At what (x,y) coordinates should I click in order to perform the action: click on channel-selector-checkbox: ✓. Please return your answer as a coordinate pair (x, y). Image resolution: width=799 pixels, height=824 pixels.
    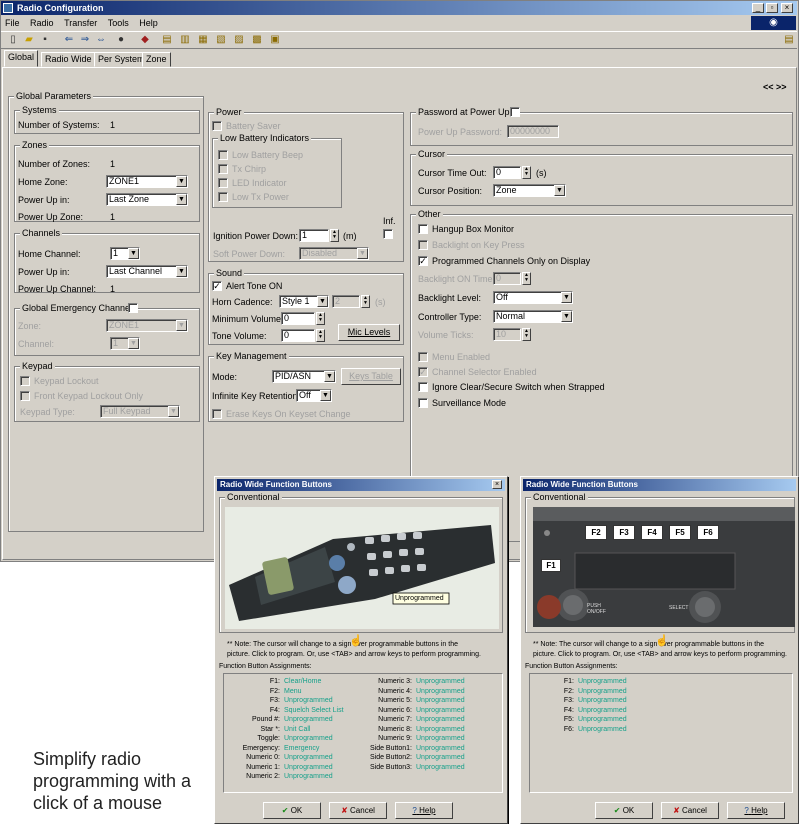
    Looking at the image, I should click on (423, 372).